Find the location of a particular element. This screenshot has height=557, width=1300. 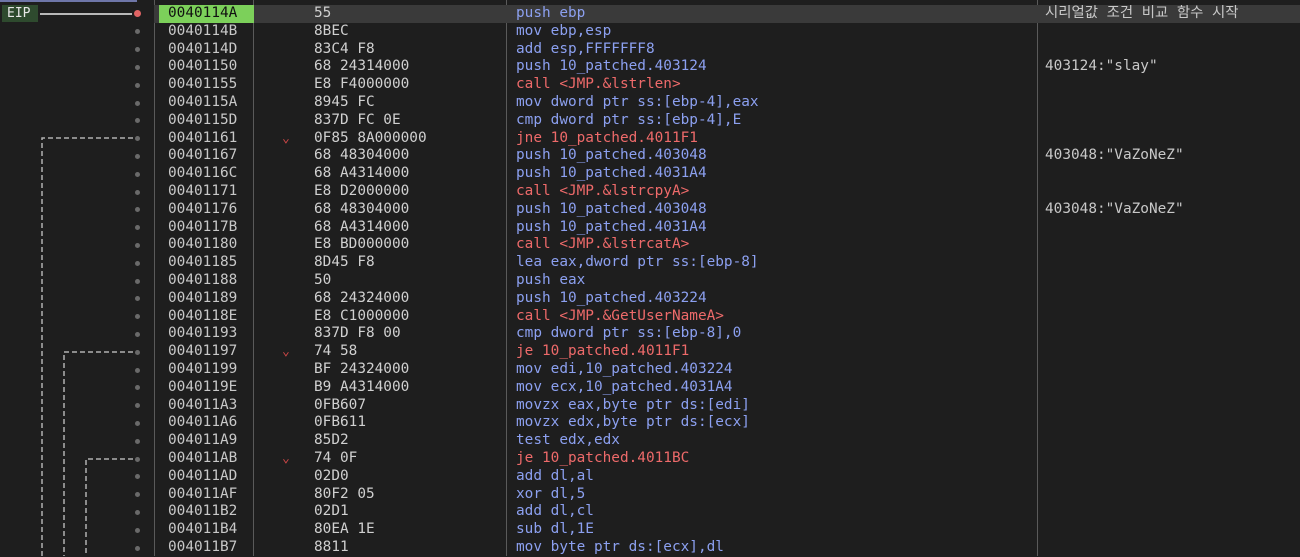

instruction-address: 00401199 is located at coordinates (202, 370).